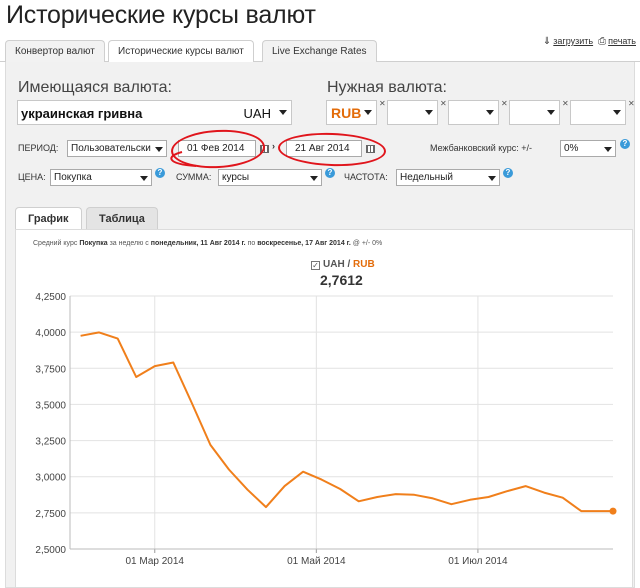  Describe the element at coordinates (316, 561) in the screenshot. I see `x-tick-label: 01 Май 2014` at that location.